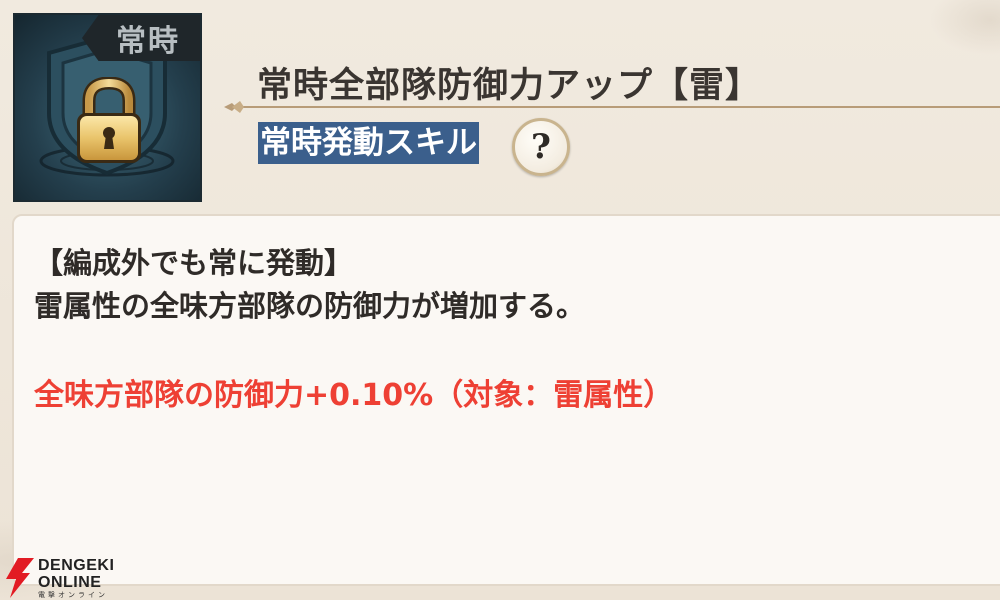 The image size is (1000, 600). What do you see at coordinates (194, 263) in the screenshot?
I see `activation-condition: 【編成外でも常に発動】` at bounding box center [194, 263].